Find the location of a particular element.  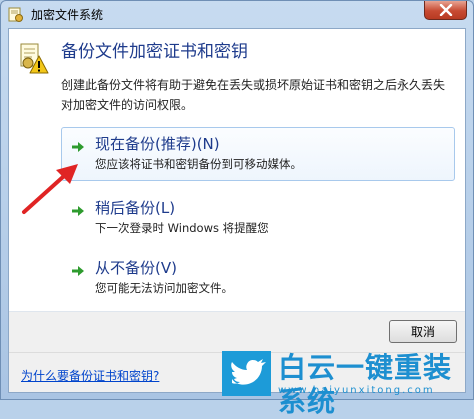

close-button is located at coordinates (445, 10).